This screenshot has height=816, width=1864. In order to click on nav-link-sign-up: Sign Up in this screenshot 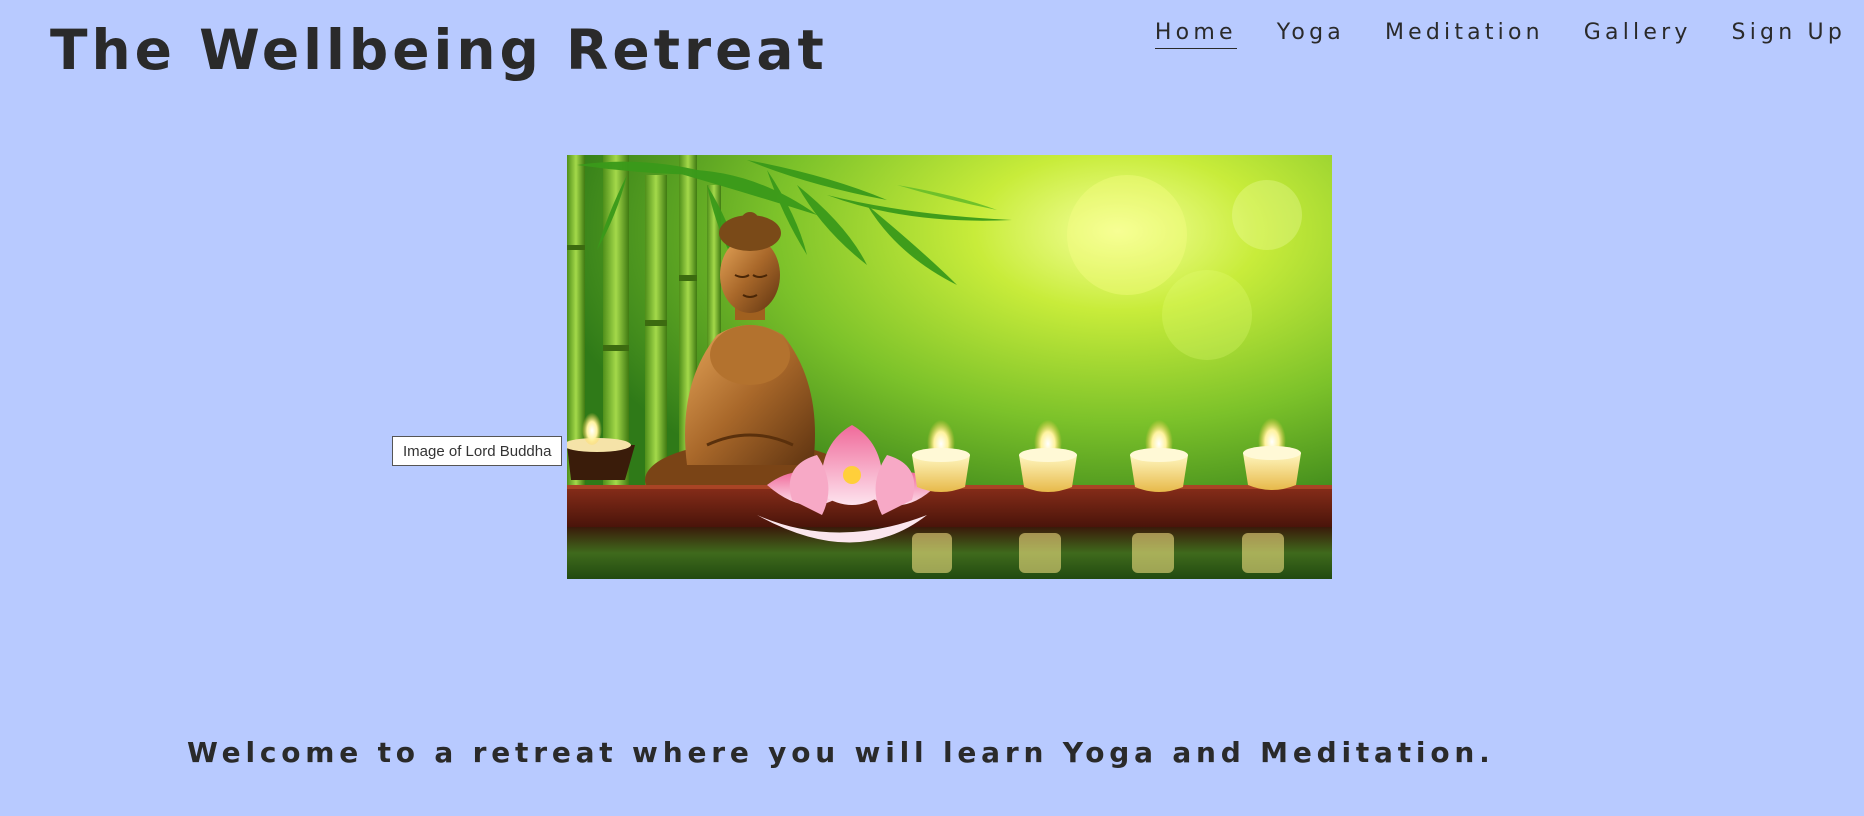, I will do `click(1789, 35)`.